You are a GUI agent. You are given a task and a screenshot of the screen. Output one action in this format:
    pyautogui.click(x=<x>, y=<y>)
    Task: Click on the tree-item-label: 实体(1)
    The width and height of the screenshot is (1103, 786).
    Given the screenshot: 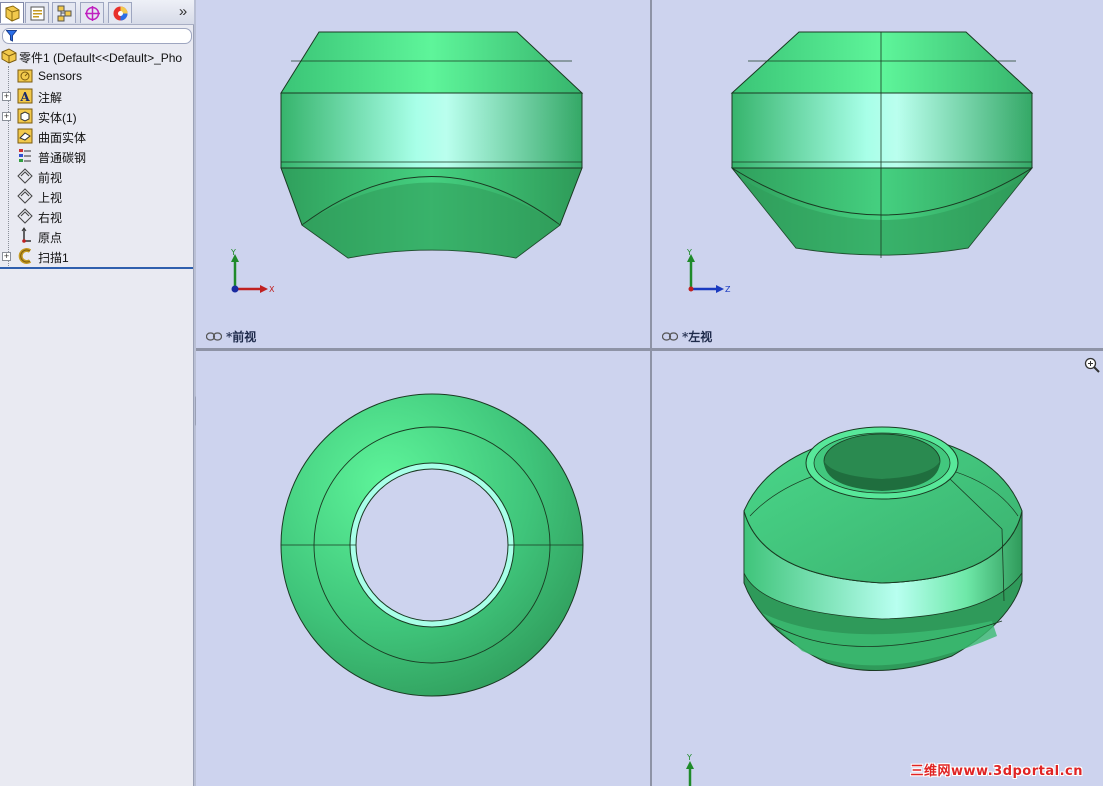 What is the action you would take?
    pyautogui.click(x=57, y=118)
    